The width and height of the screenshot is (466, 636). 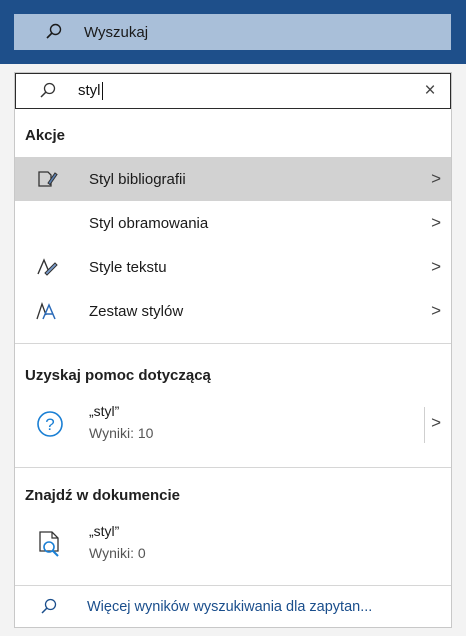 I want to click on section-title-actions: Akcje, so click(x=45, y=135).